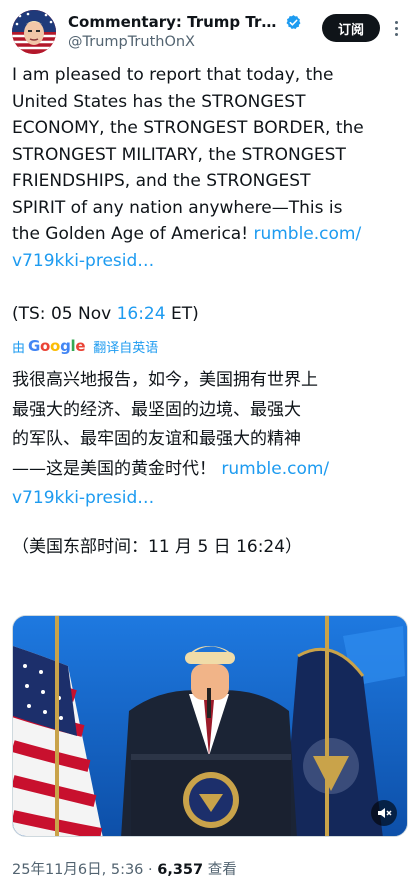  I want to click on post-line: STRONGEST MILITARY, the STRONGEST, so click(179, 154).